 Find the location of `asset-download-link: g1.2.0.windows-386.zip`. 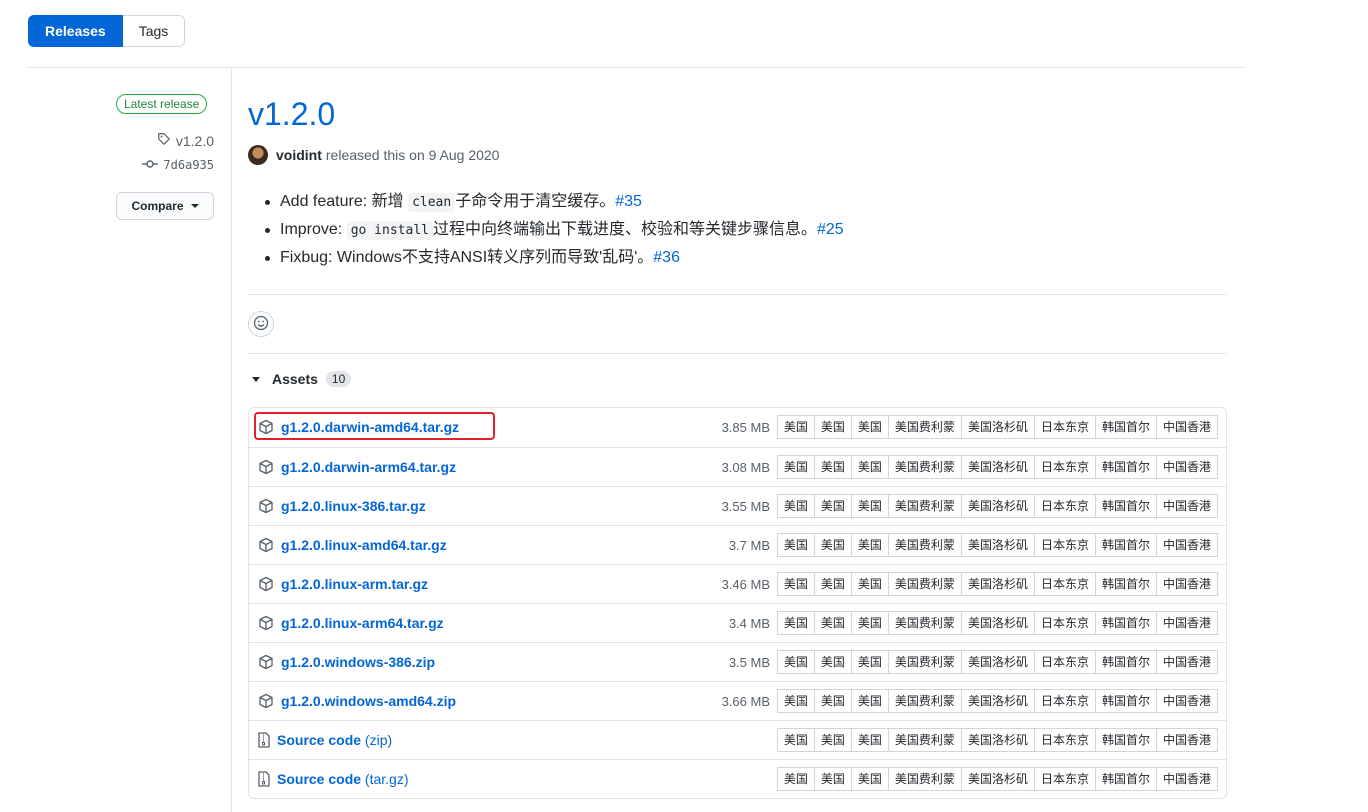

asset-download-link: g1.2.0.windows-386.zip is located at coordinates (358, 662).